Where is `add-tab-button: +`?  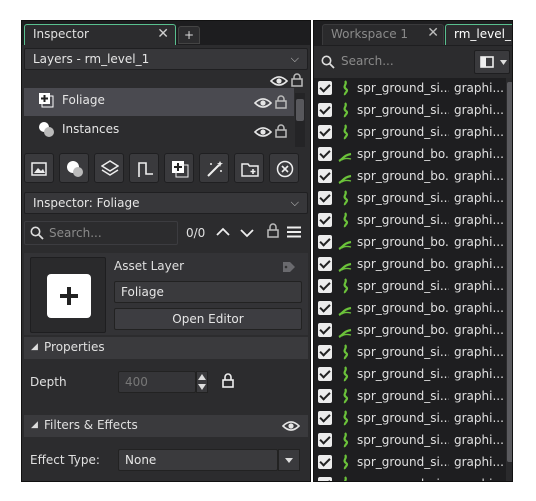 add-tab-button: + is located at coordinates (189, 35).